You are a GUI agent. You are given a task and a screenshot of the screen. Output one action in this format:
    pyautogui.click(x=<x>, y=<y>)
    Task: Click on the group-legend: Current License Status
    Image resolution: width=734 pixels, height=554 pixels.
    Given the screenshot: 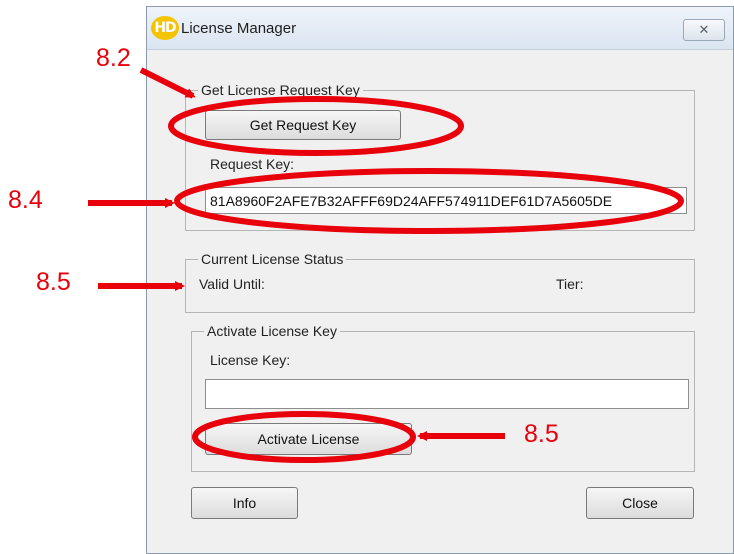 What is the action you would take?
    pyautogui.click(x=272, y=259)
    